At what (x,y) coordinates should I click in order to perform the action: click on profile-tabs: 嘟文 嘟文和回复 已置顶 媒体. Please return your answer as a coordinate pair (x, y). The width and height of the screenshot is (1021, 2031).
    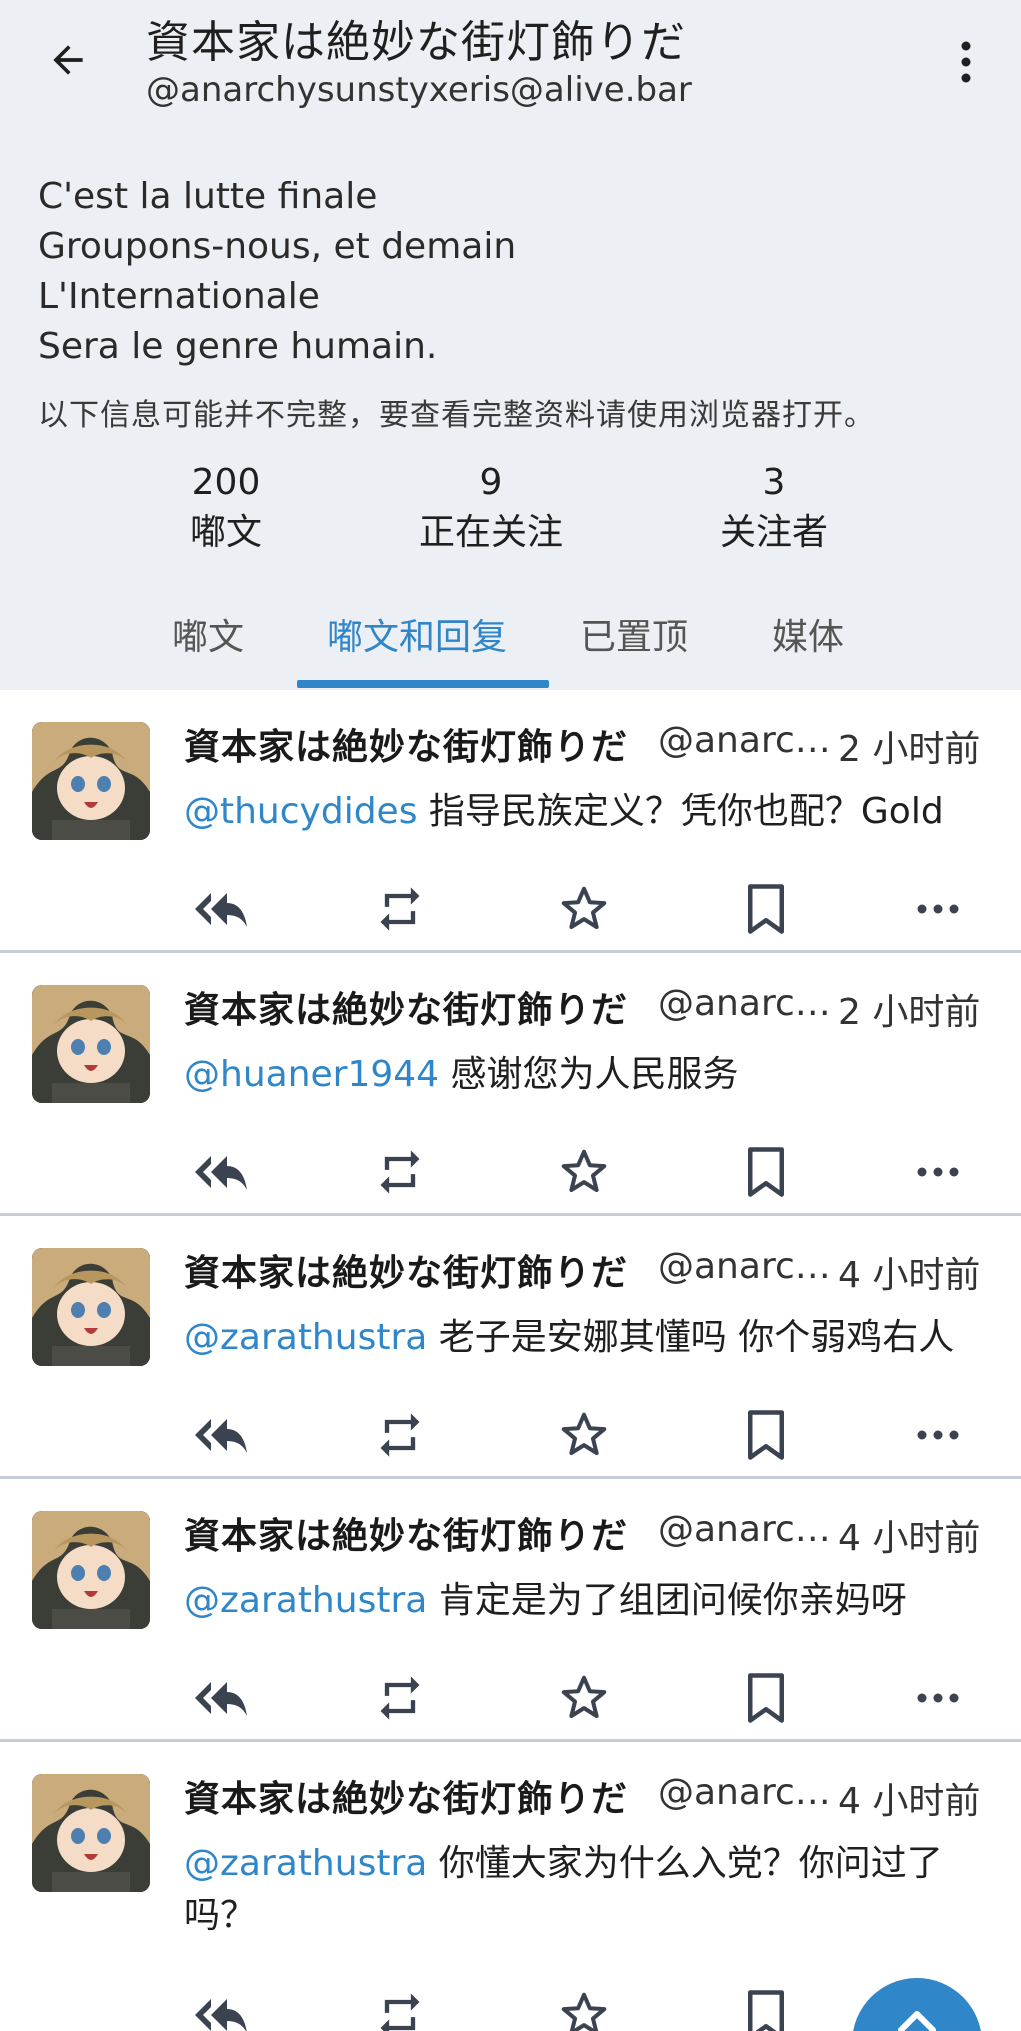
    Looking at the image, I should click on (510, 641).